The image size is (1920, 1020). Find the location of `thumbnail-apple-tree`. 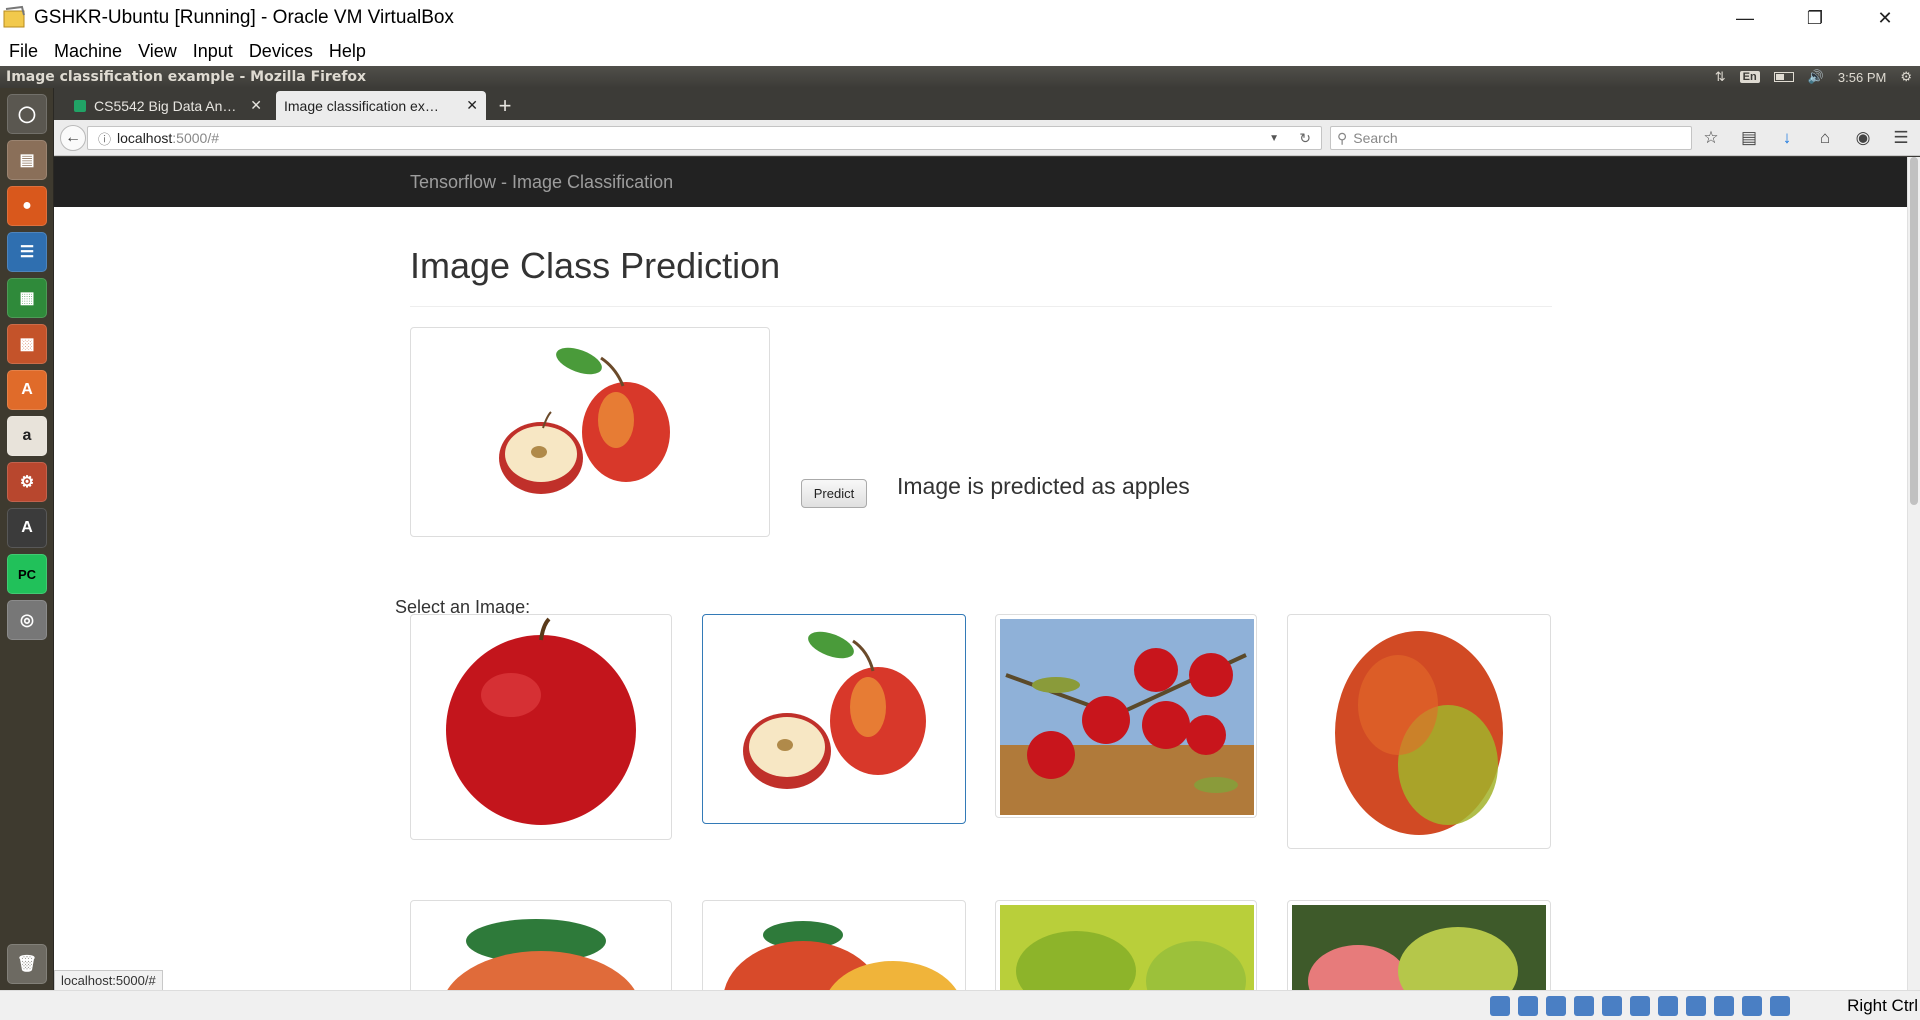

thumbnail-apple-tree is located at coordinates (1126, 716).